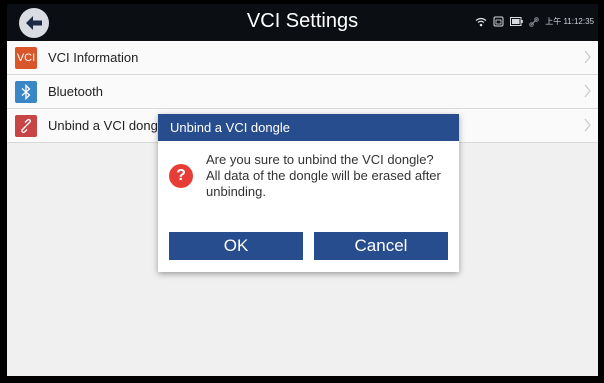 The image size is (604, 383). I want to click on ok-button: OK, so click(236, 246).